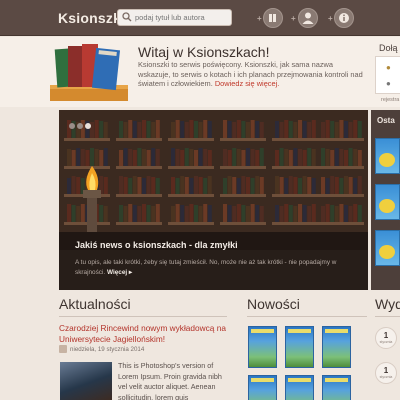 Image resolution: width=400 pixels, height=400 pixels. Describe the element at coordinates (247, 83) in the screenshot. I see `learn-more-link: Dowiedz się więcej.` at that location.